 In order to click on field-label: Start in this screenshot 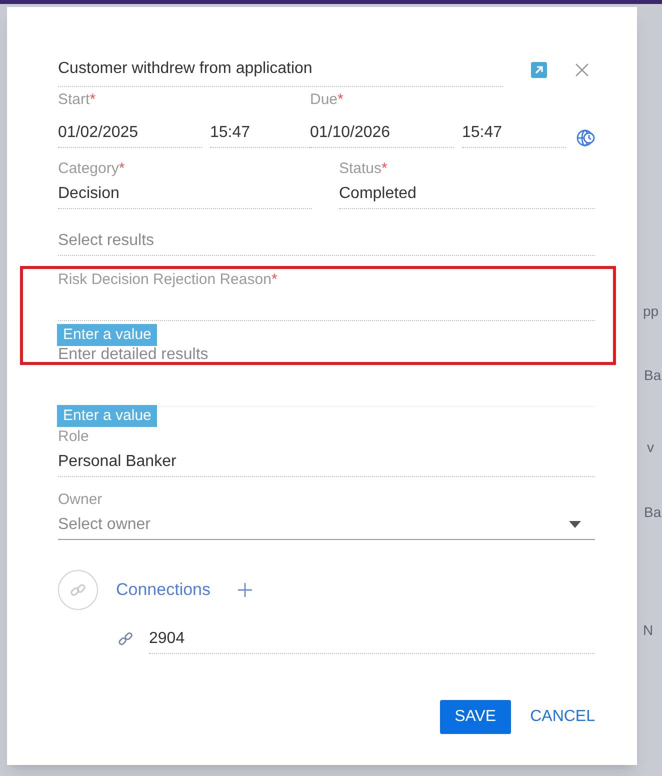, I will do `click(74, 100)`.